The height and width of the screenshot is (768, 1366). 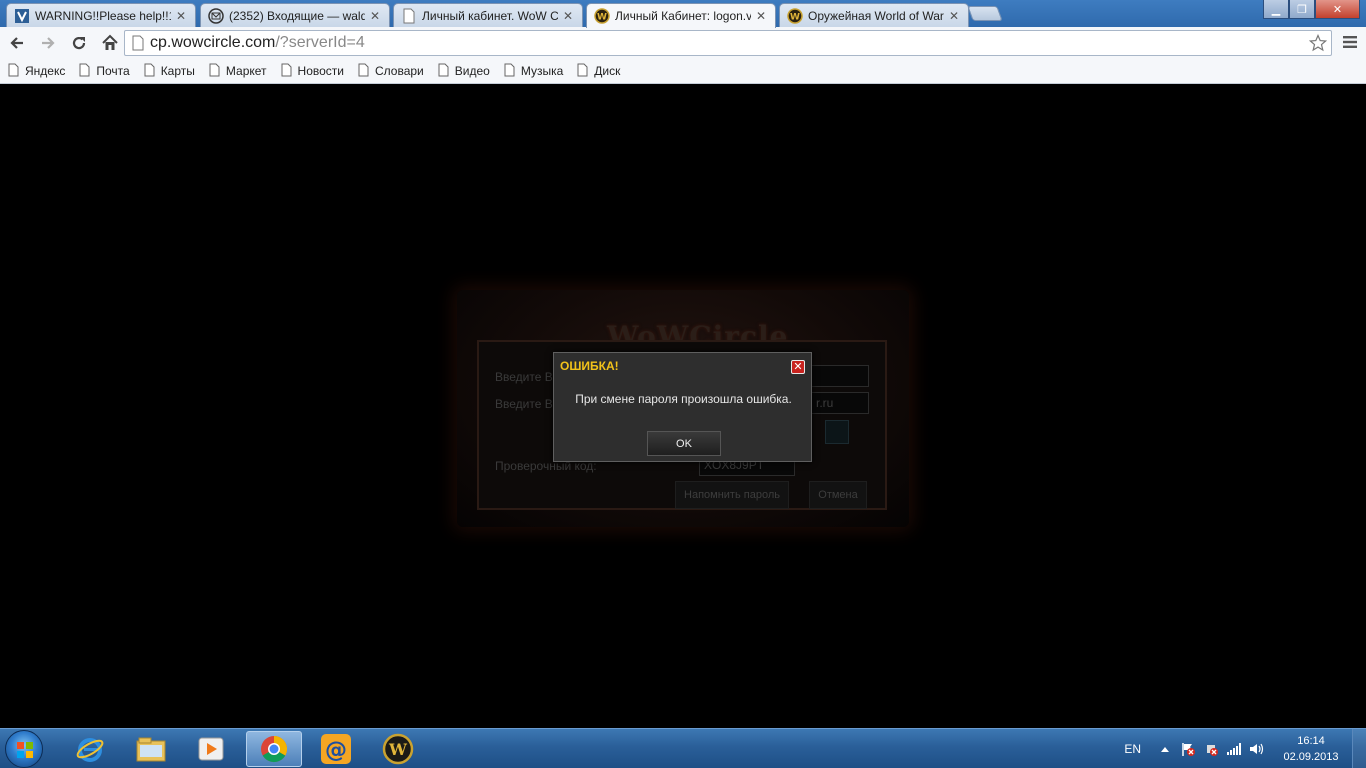 I want to click on mail-agent-icon: @, so click(x=336, y=749).